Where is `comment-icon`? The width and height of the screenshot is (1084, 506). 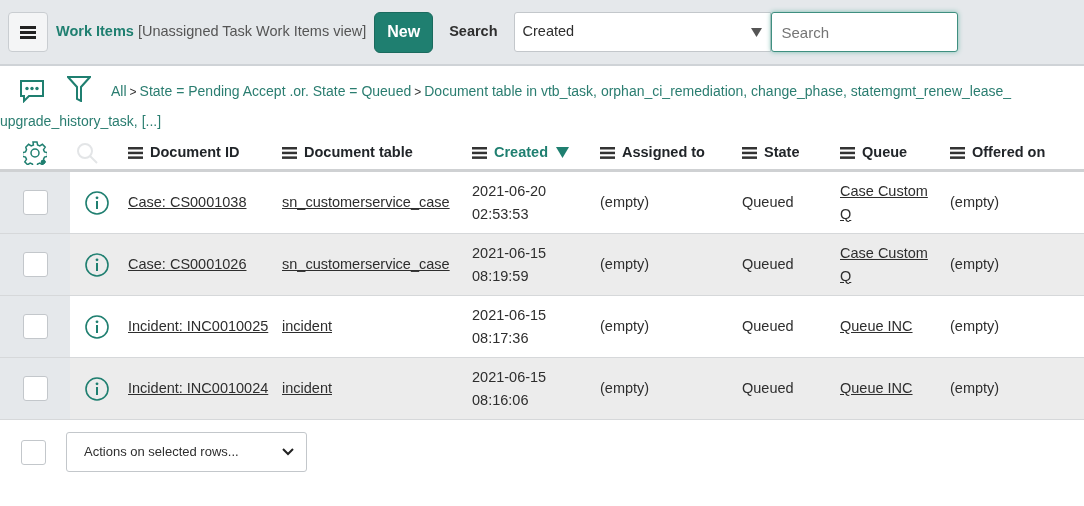 comment-icon is located at coordinates (32, 91).